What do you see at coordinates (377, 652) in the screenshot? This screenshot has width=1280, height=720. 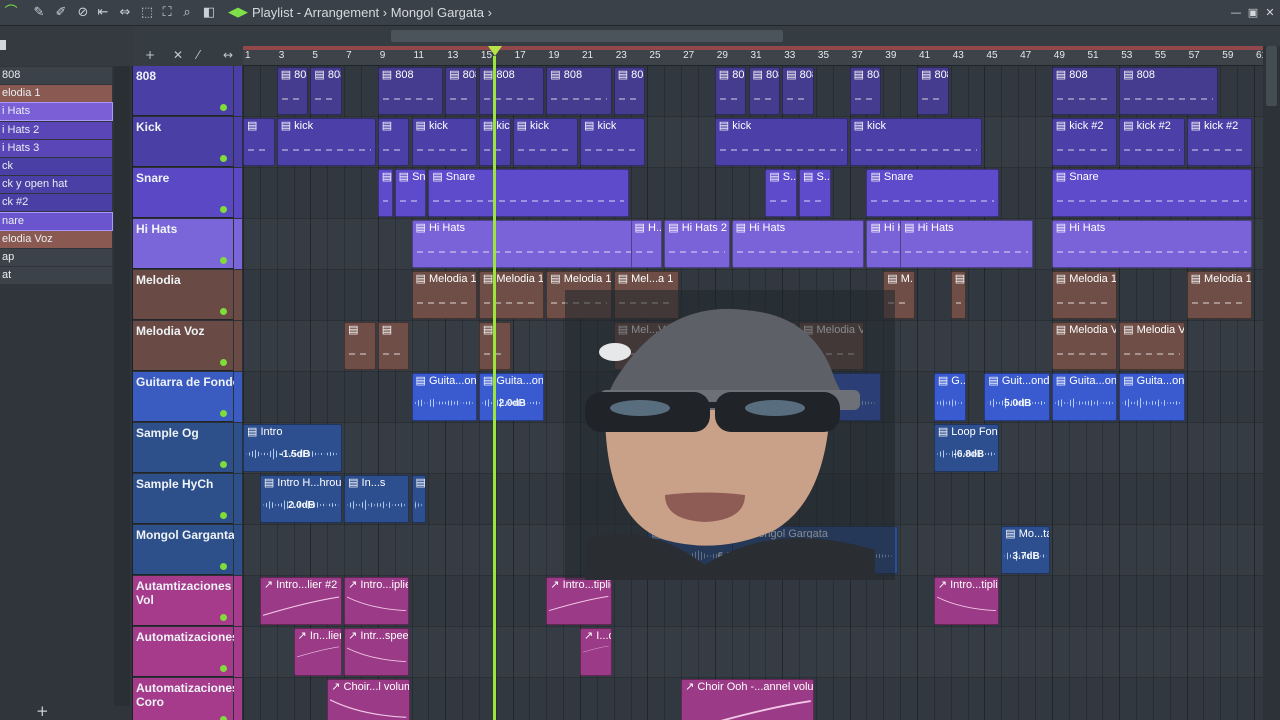 I see `playlist-clip: ↗ Intr...speed` at bounding box center [377, 652].